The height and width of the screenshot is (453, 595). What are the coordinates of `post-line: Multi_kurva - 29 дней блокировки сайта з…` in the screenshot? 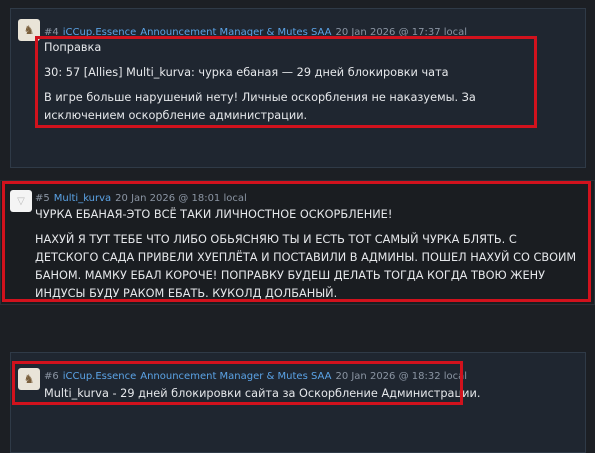 It's located at (262, 393).